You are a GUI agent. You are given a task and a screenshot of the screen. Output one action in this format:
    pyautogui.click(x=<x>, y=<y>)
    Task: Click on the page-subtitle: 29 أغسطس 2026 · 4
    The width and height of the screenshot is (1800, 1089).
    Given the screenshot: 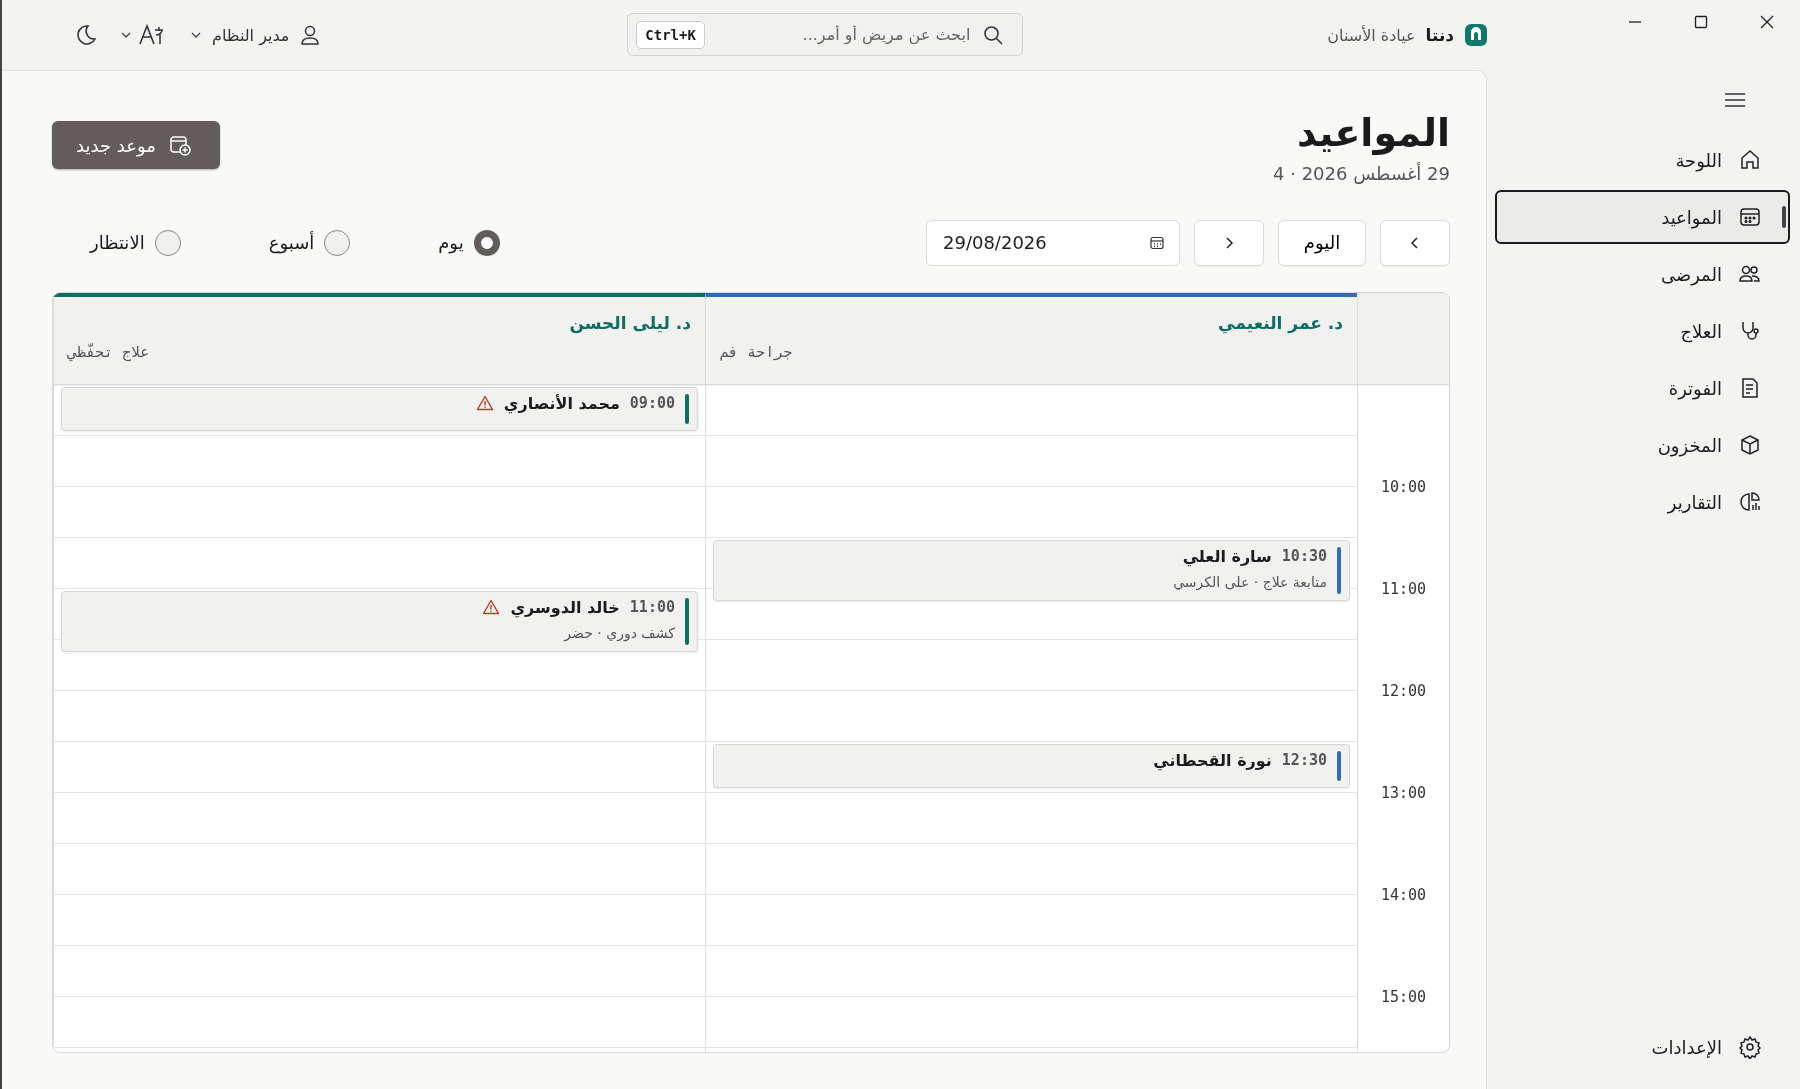 What is the action you would take?
    pyautogui.click(x=1361, y=173)
    